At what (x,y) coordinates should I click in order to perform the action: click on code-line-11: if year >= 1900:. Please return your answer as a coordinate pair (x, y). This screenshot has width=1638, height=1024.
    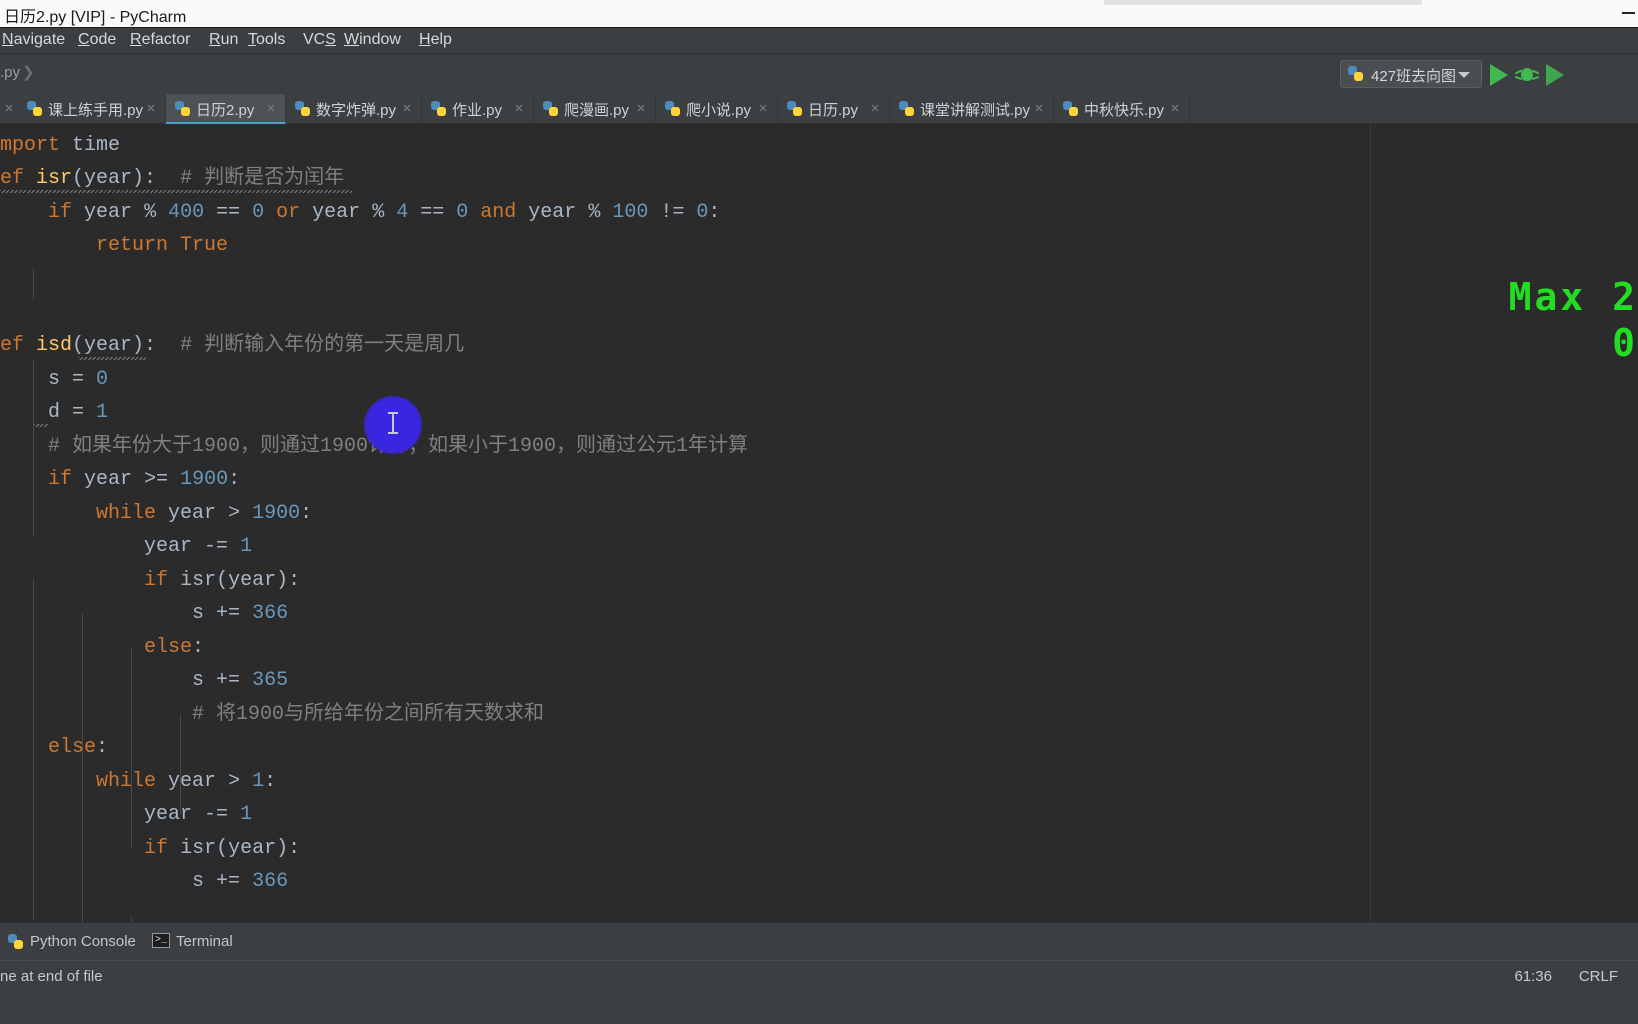
    Looking at the image, I should click on (144, 479).